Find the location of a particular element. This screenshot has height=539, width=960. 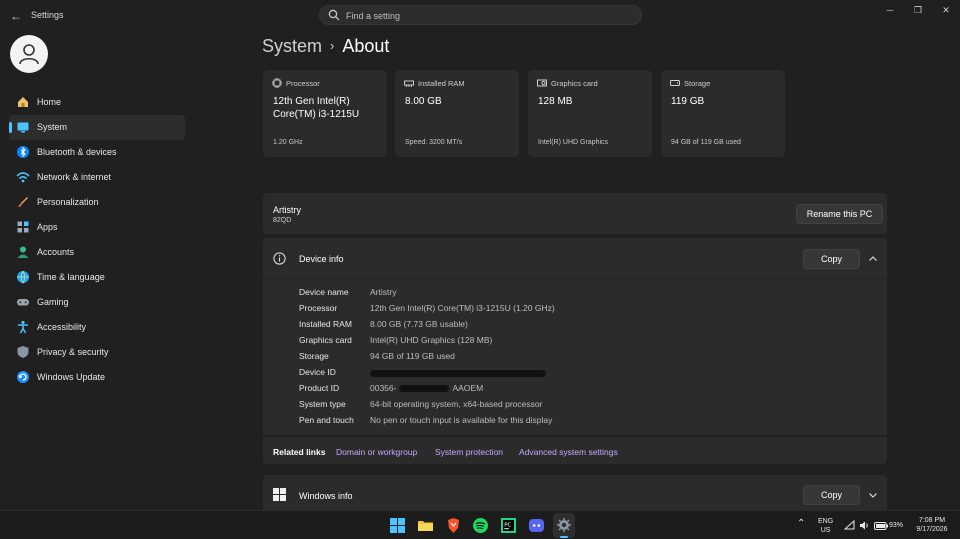

tray-overflow-chevron-icon: ⌃ is located at coordinates (801, 524).